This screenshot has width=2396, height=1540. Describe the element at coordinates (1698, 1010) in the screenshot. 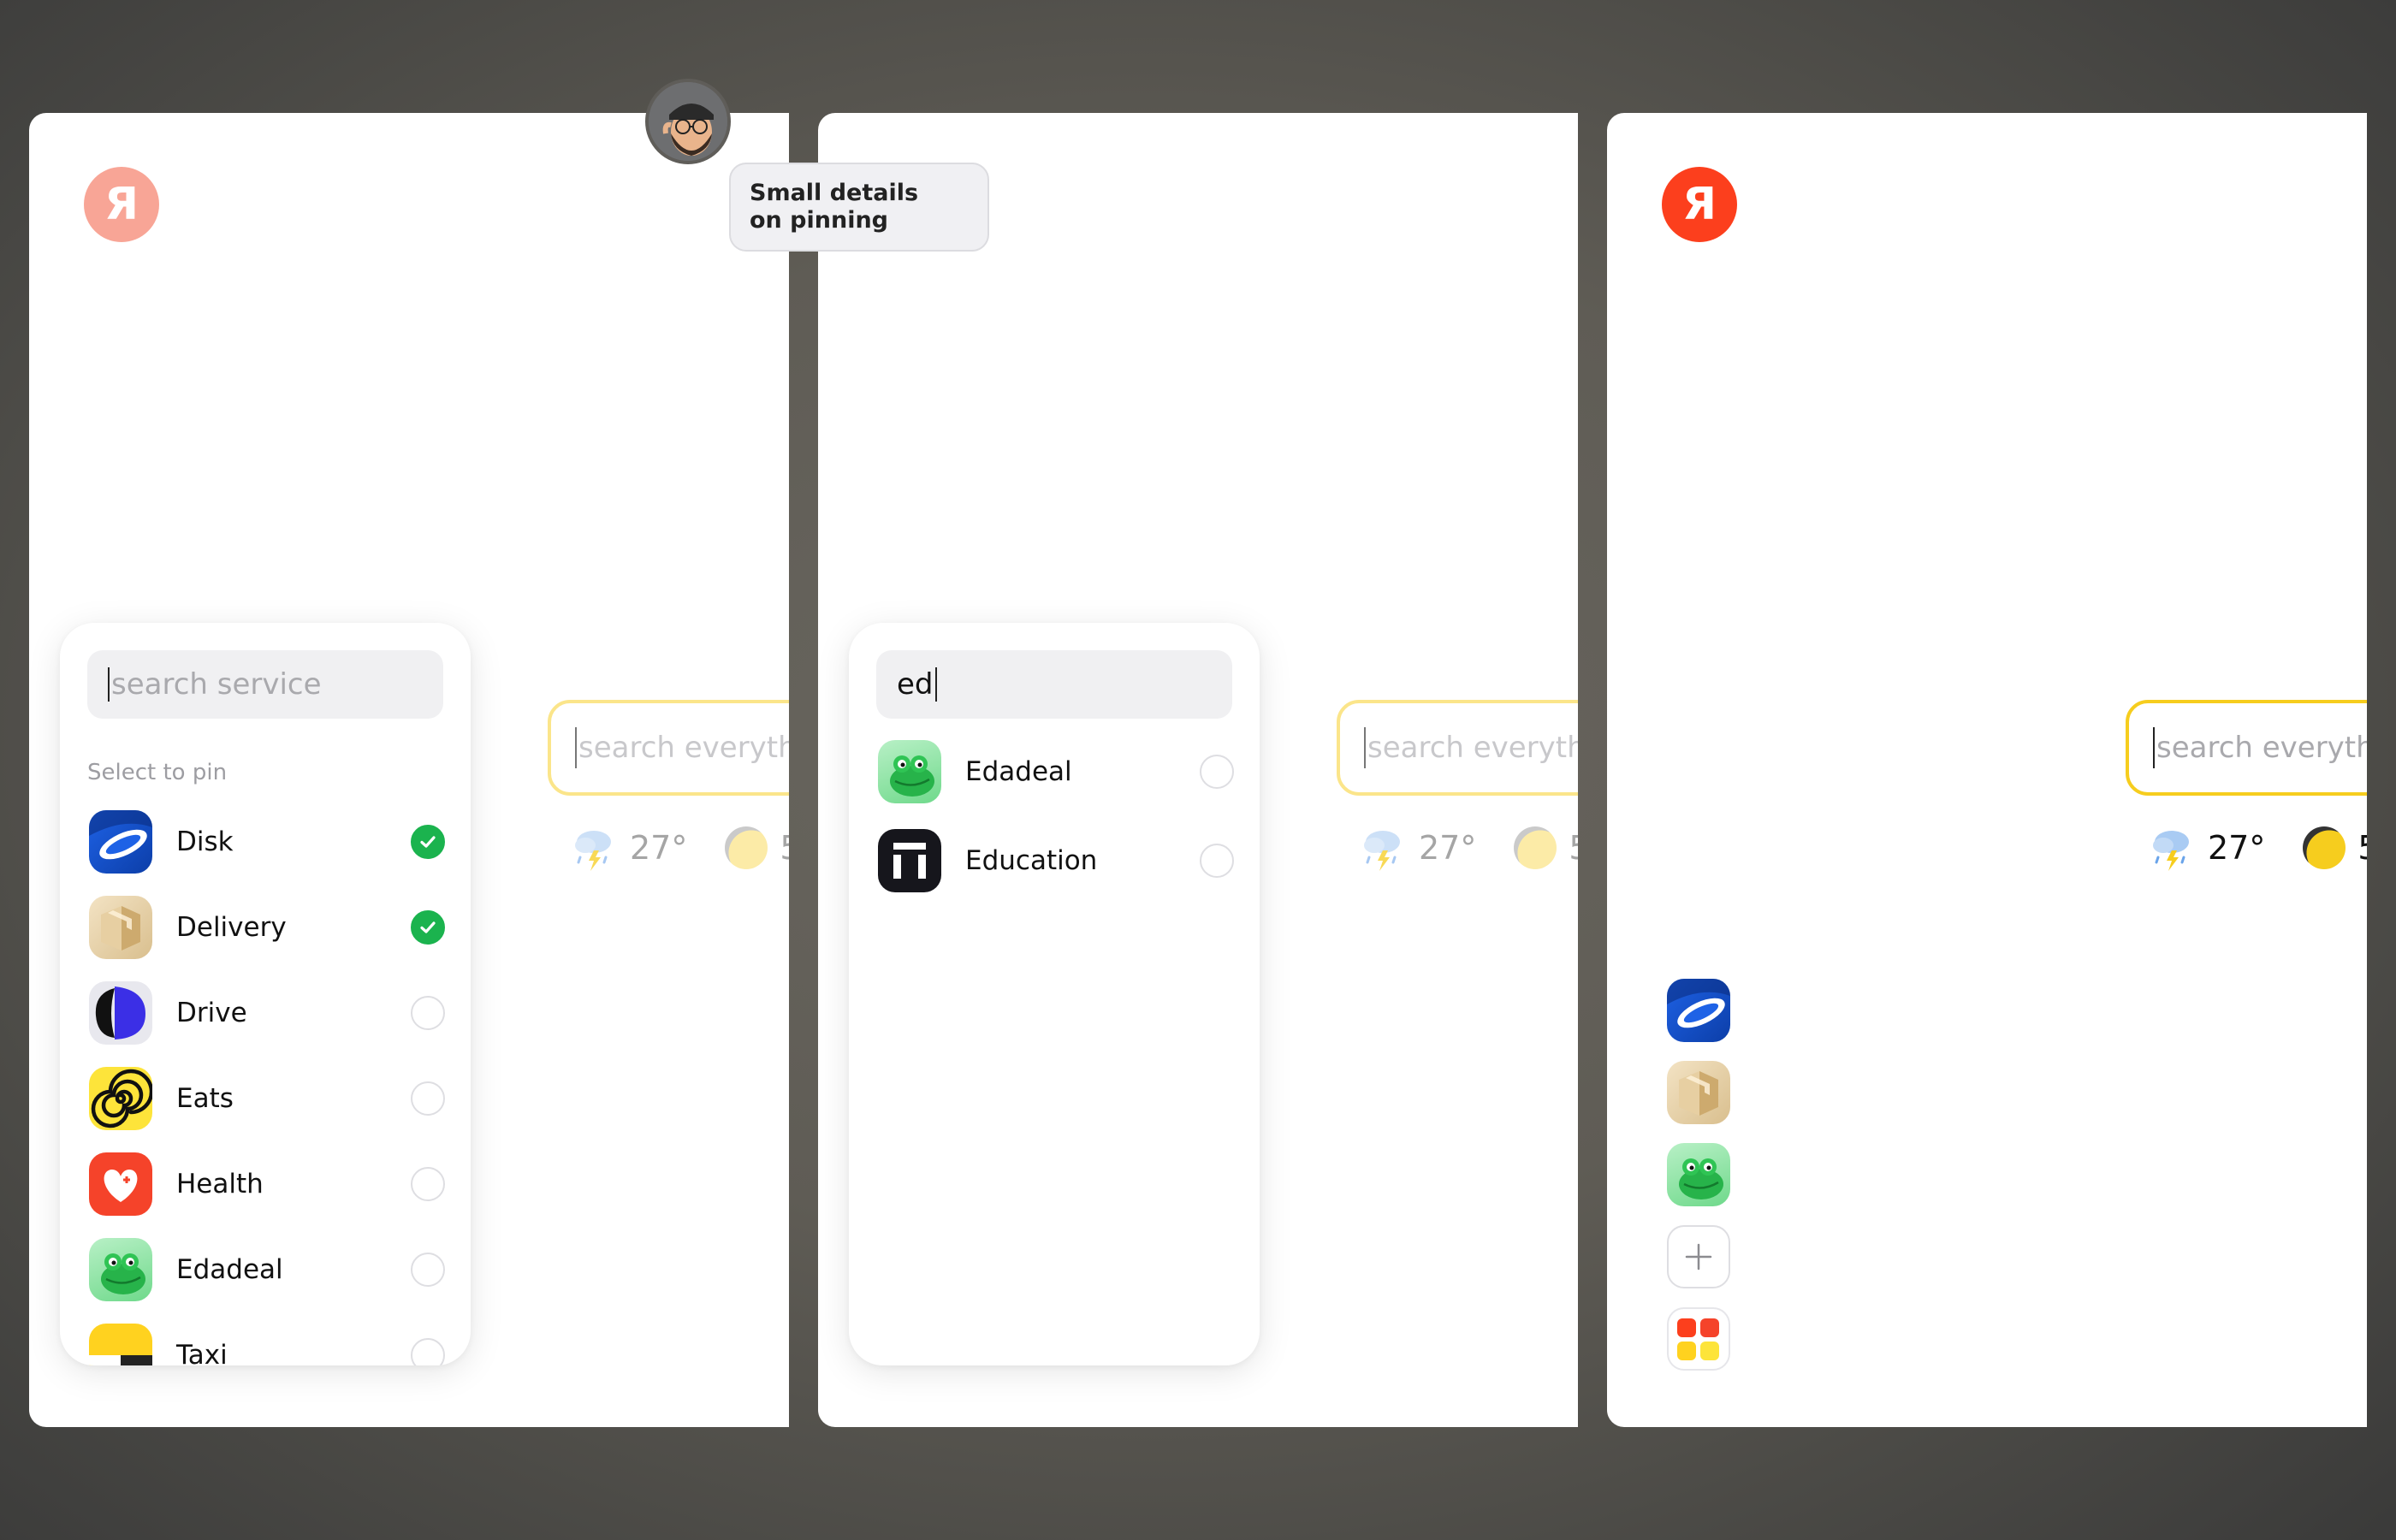

I see `pinned-disk-icon` at that location.